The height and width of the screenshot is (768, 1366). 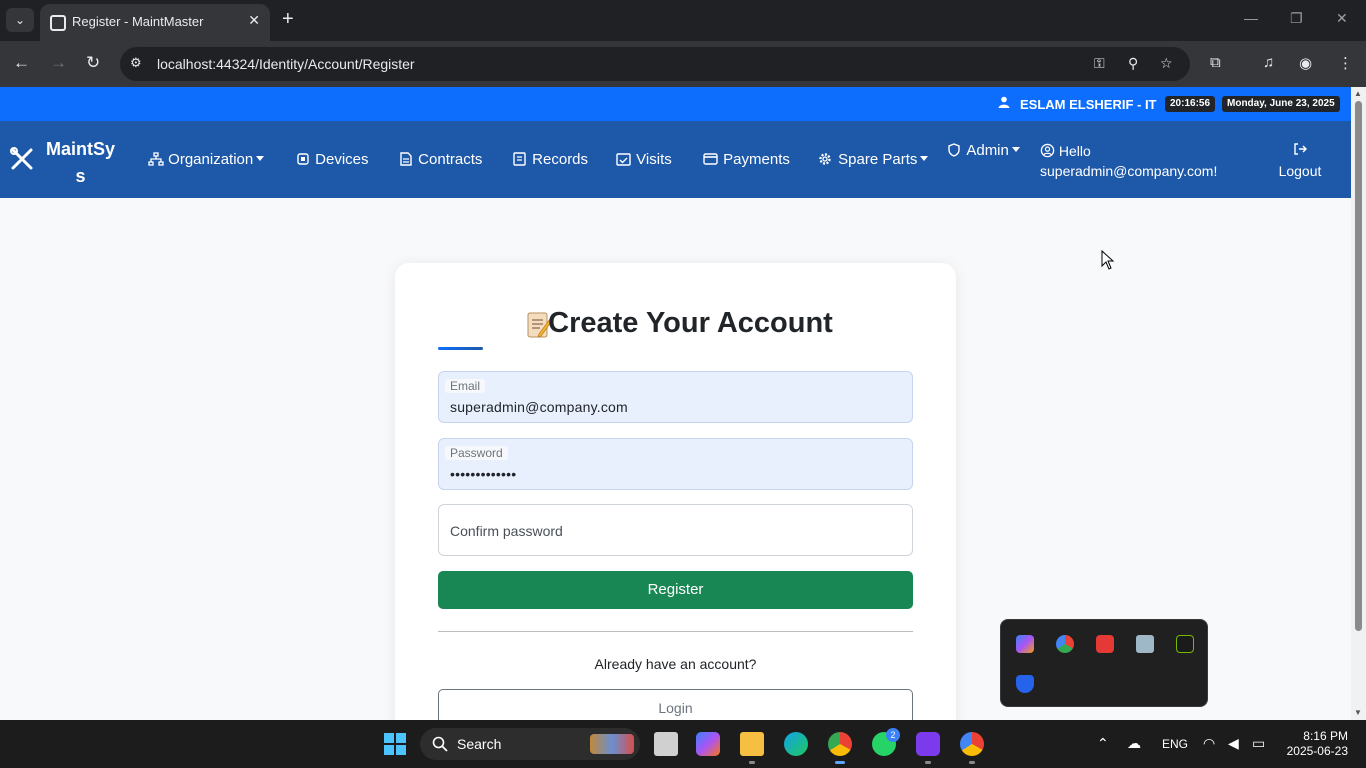 What do you see at coordinates (928, 744) in the screenshot?
I see `visual-studio-icon` at bounding box center [928, 744].